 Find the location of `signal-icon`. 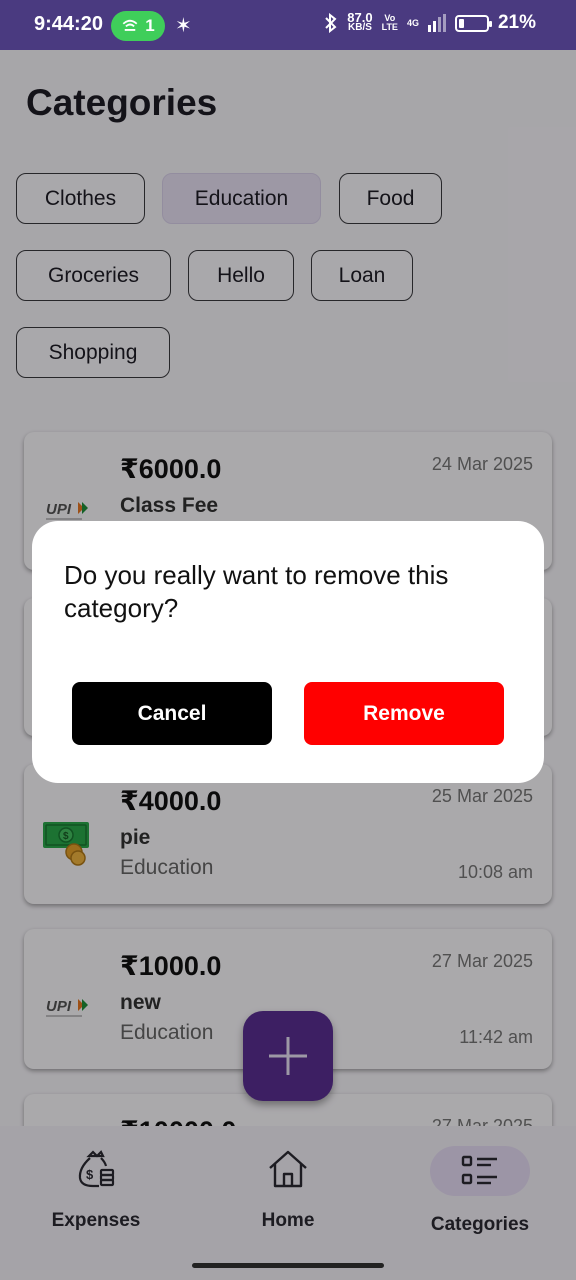

signal-icon is located at coordinates (436, 23).